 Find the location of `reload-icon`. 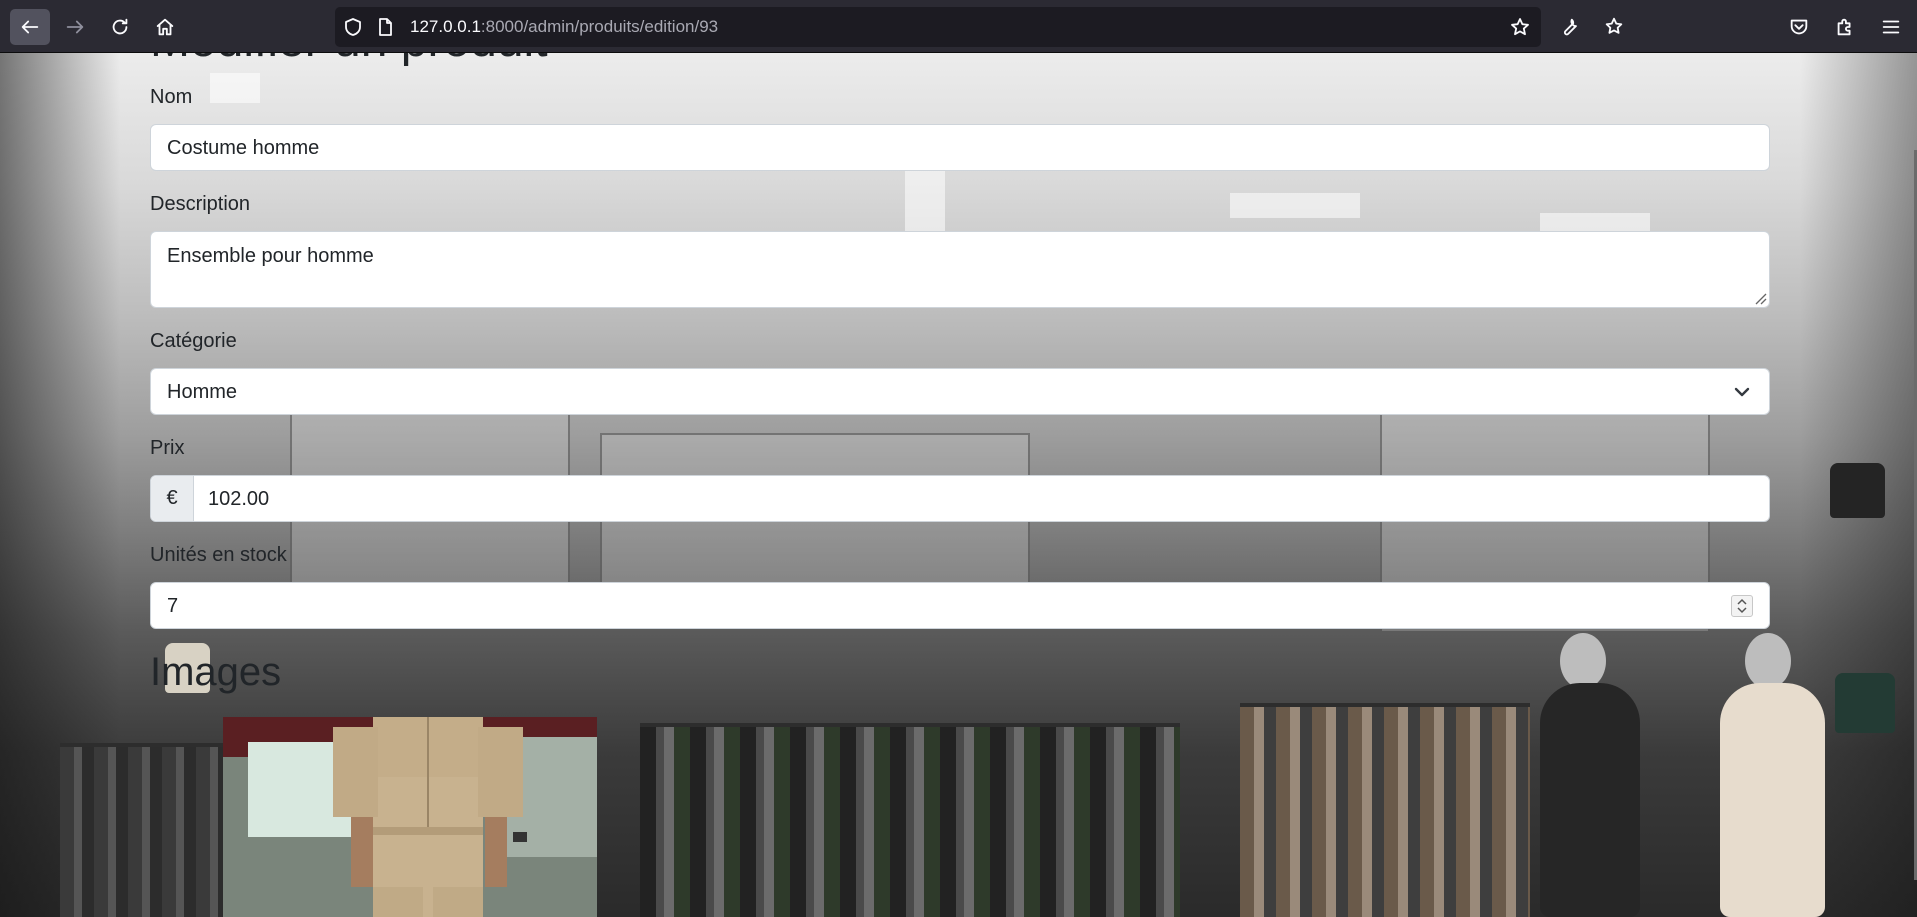

reload-icon is located at coordinates (120, 26).